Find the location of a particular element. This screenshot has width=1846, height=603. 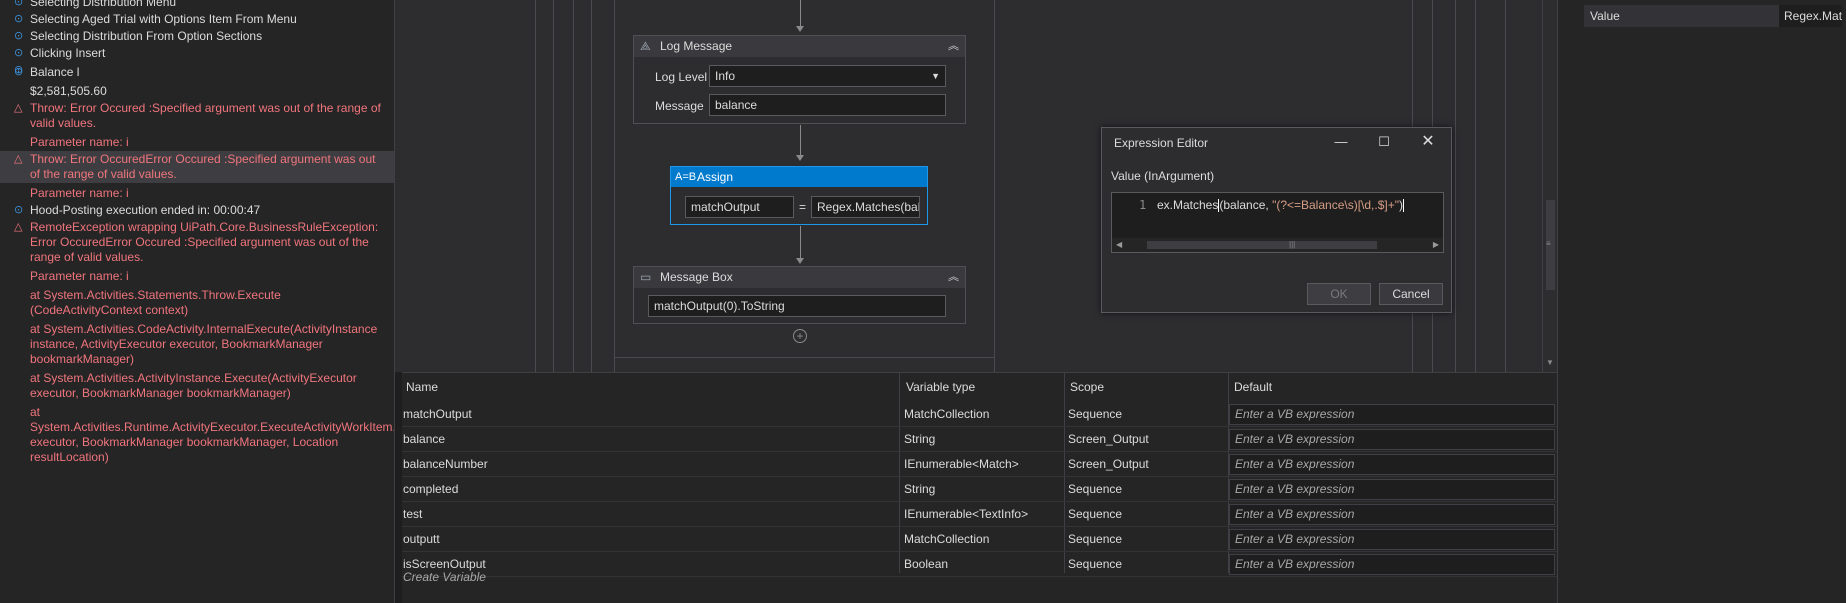

cancel-button: Cancel is located at coordinates (1411, 294).